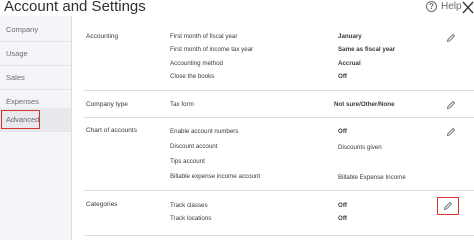  What do you see at coordinates (215, 176) in the screenshot?
I see `field-billable-expense-income: Billable expense income account` at bounding box center [215, 176].